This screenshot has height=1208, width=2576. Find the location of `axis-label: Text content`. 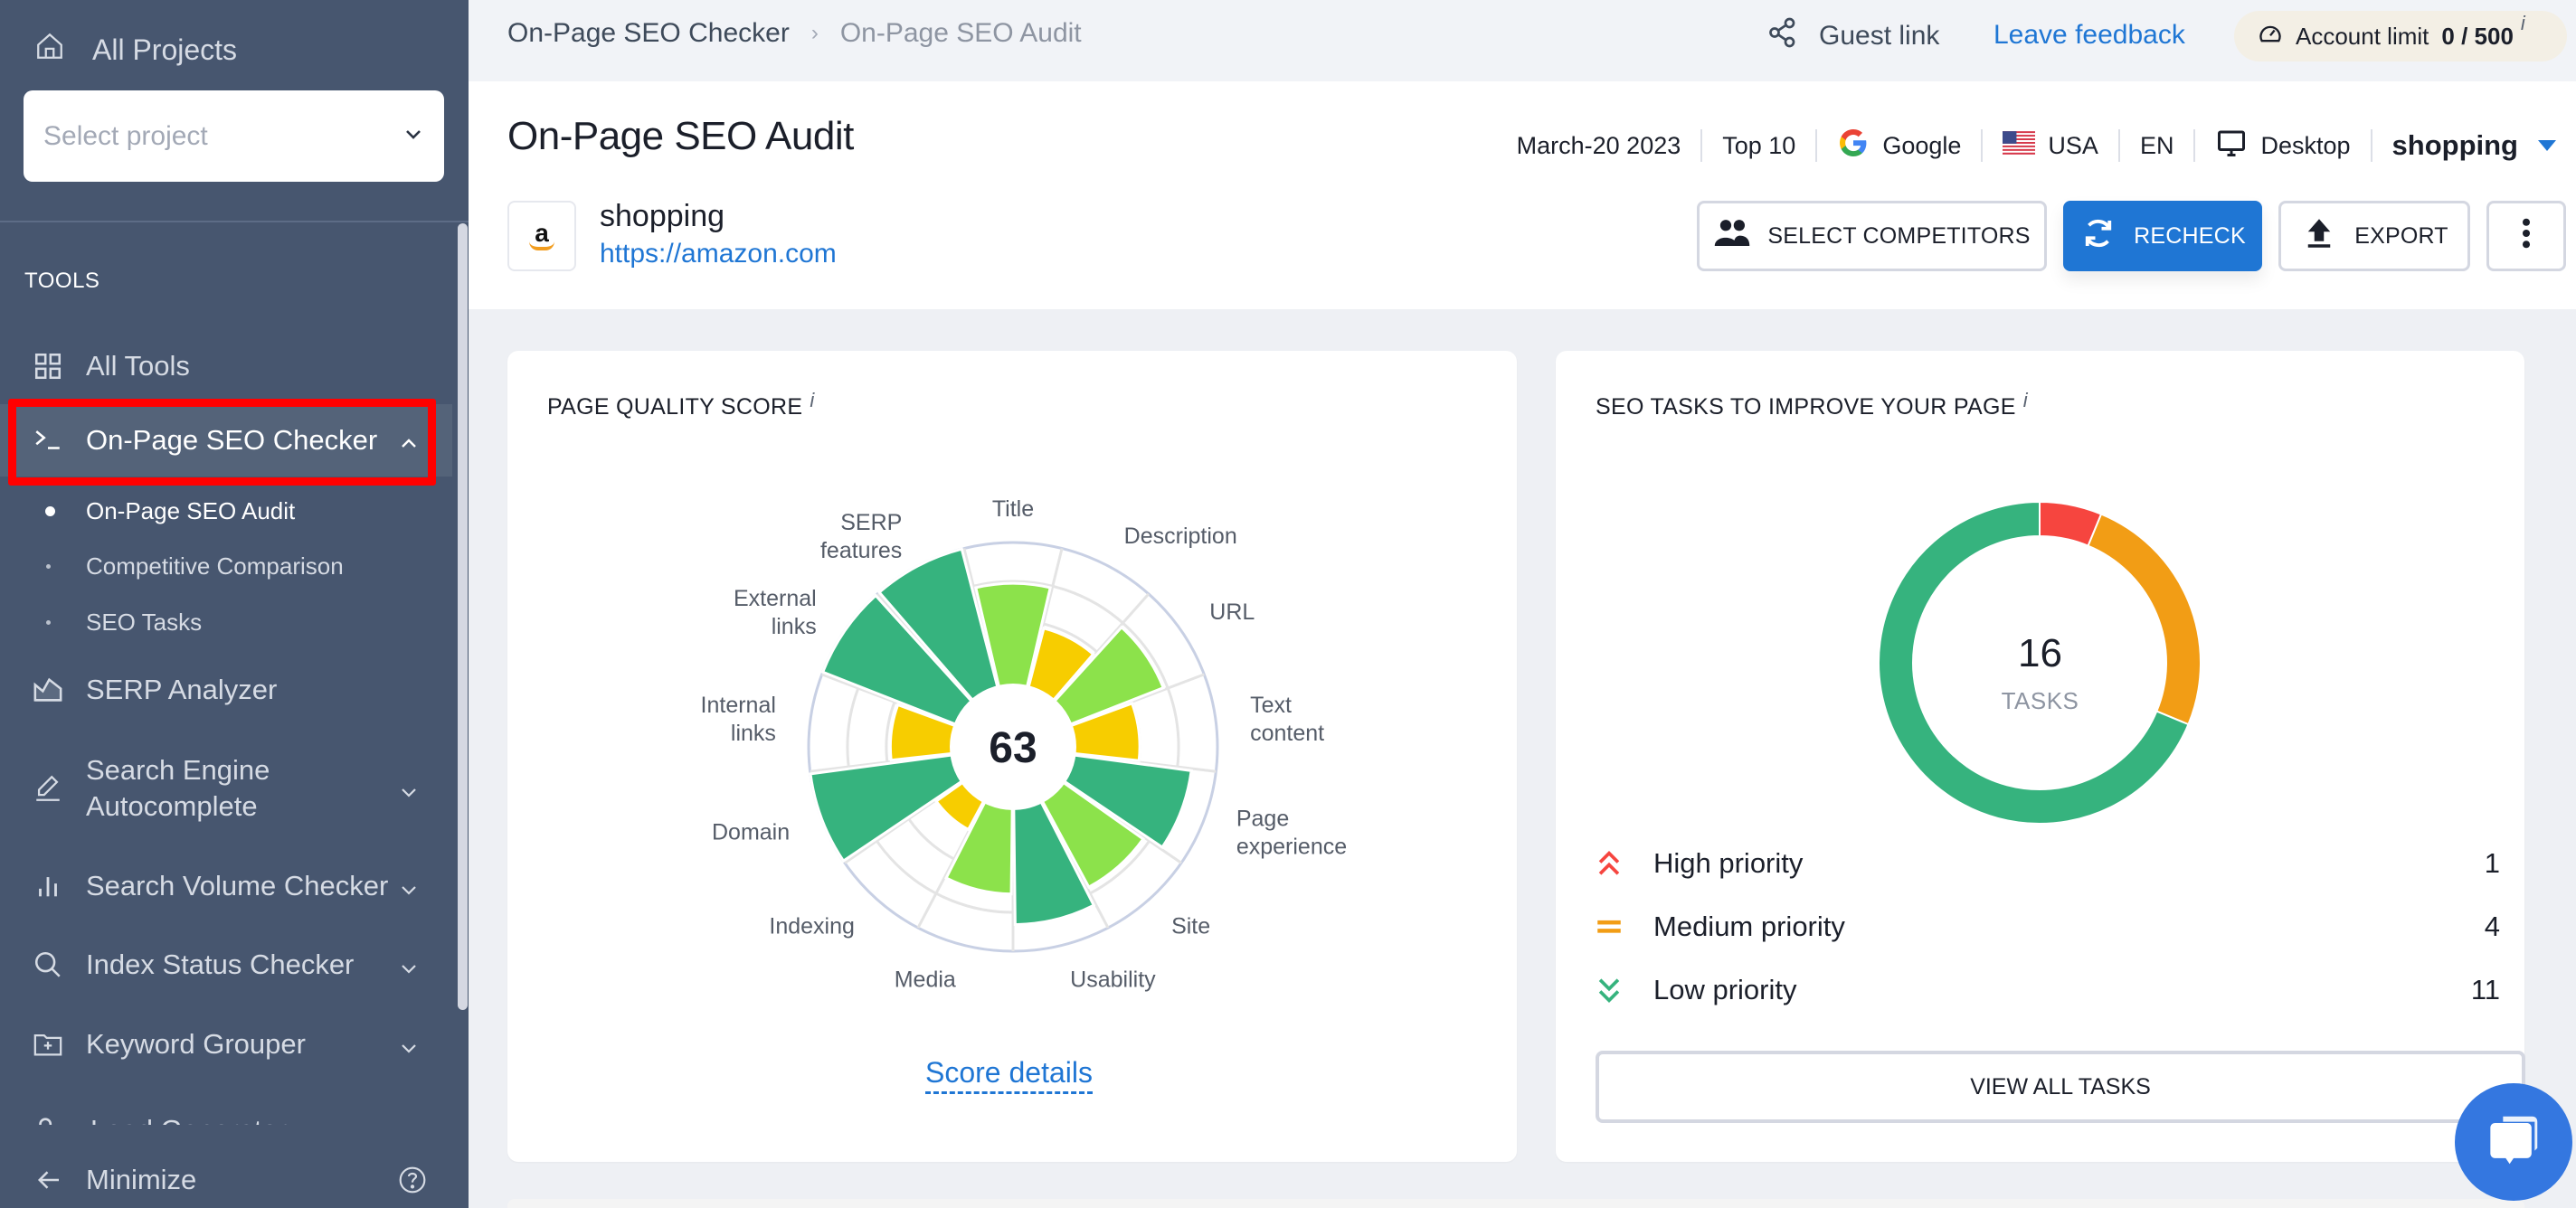

axis-label: Text content is located at coordinates (1287, 720).